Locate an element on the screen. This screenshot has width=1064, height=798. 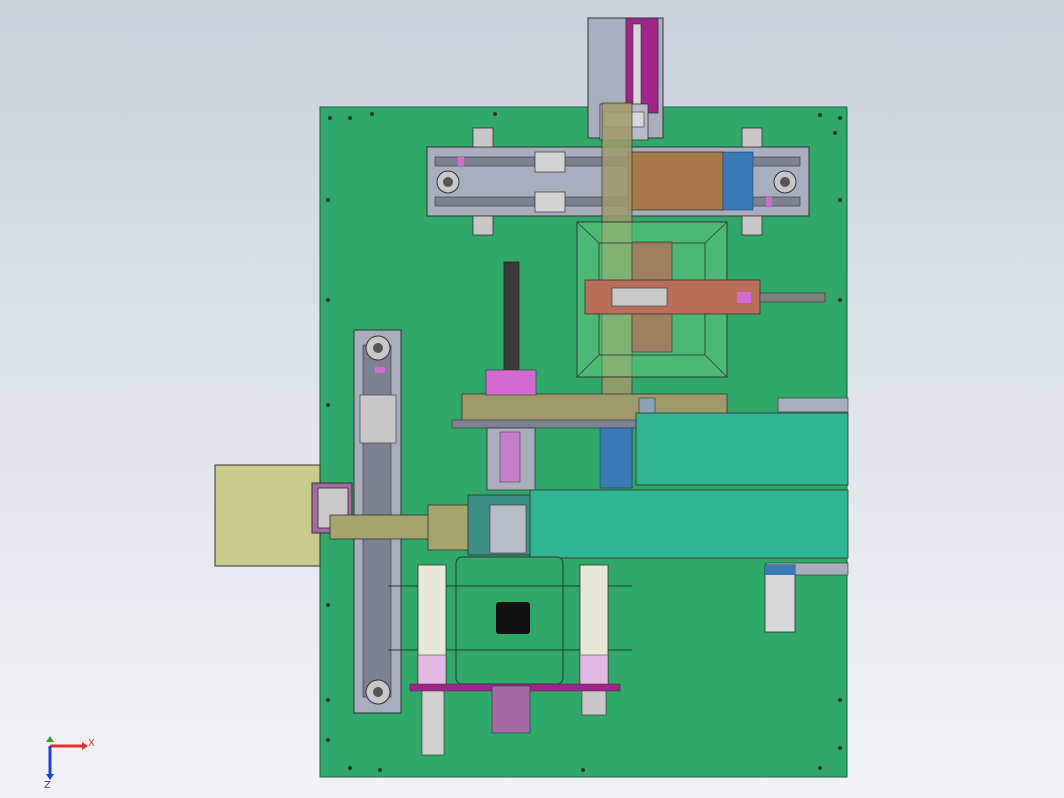
x-axis-label: X is located at coordinates (91, 743).